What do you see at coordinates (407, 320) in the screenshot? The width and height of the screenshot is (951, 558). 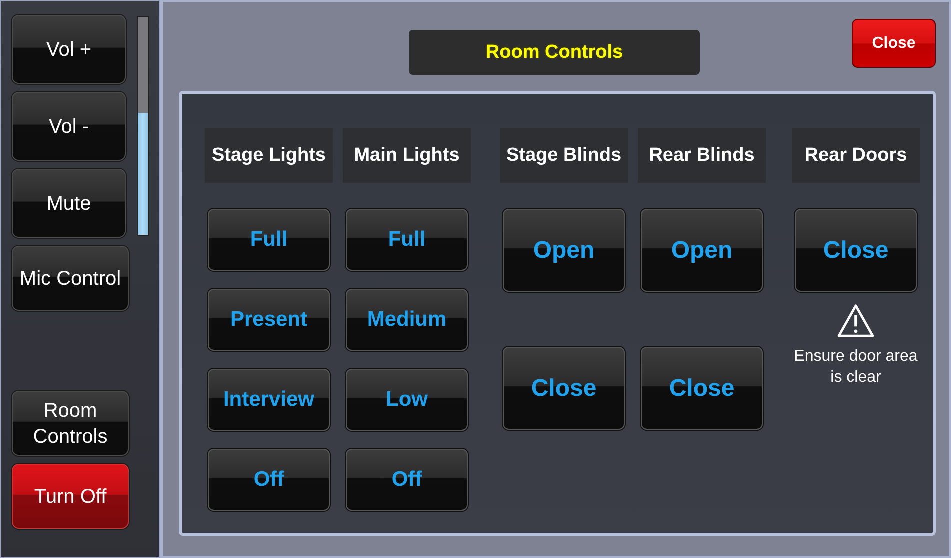 I see `control-button: Medium` at bounding box center [407, 320].